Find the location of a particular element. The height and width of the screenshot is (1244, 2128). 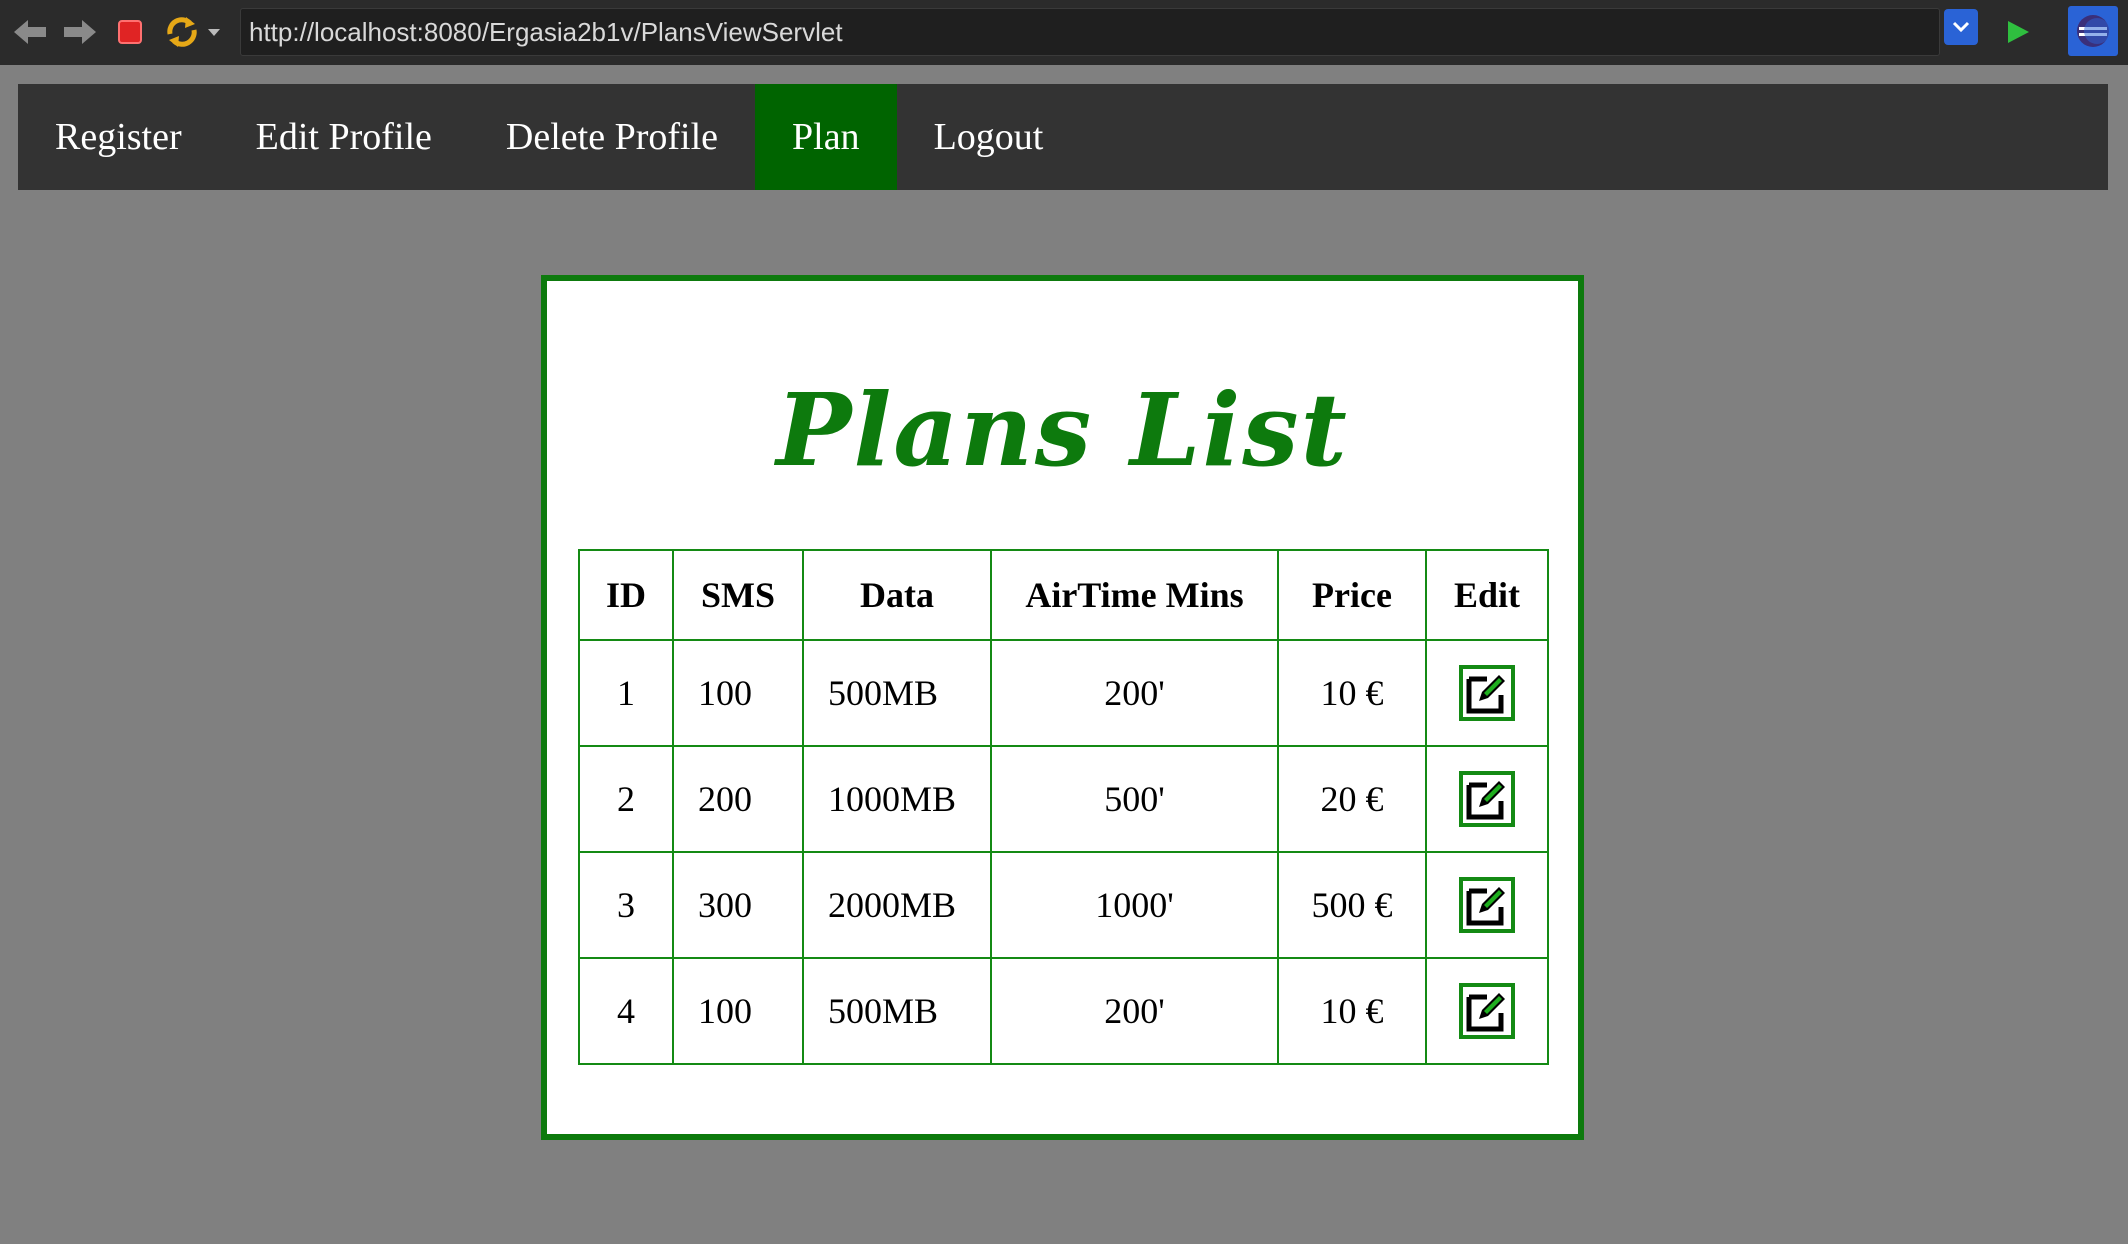

cell-airtime: 500' is located at coordinates (1134, 799).